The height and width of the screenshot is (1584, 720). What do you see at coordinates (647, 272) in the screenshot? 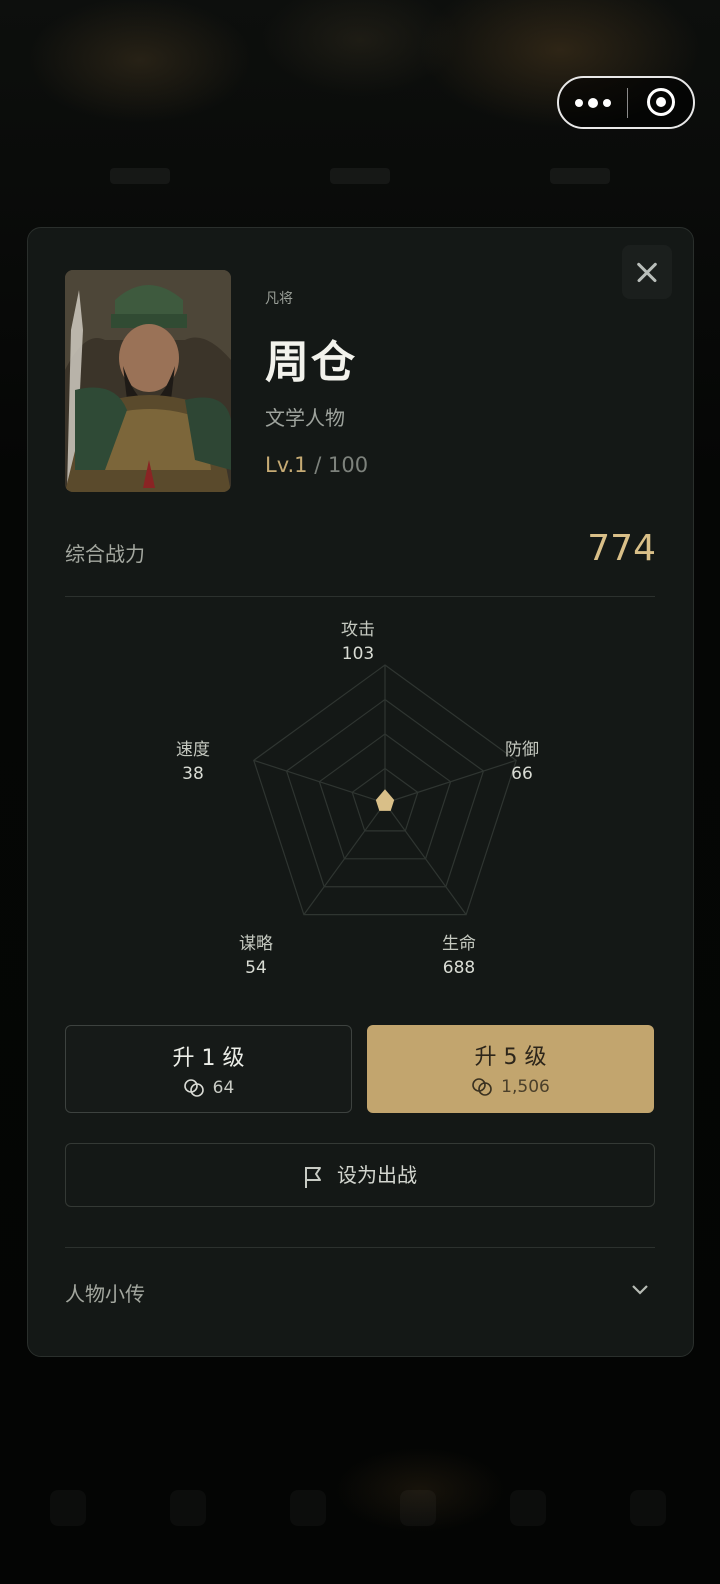
I see `close-icon` at bounding box center [647, 272].